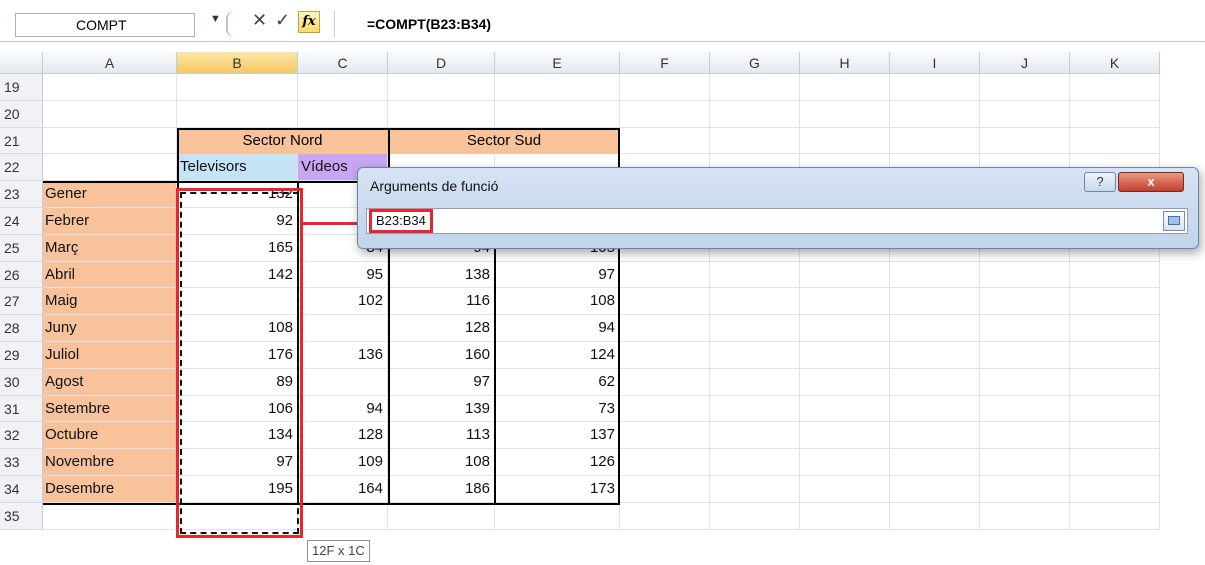 The image size is (1205, 565). Describe the element at coordinates (343, 382) in the screenshot. I see `value-cell` at that location.